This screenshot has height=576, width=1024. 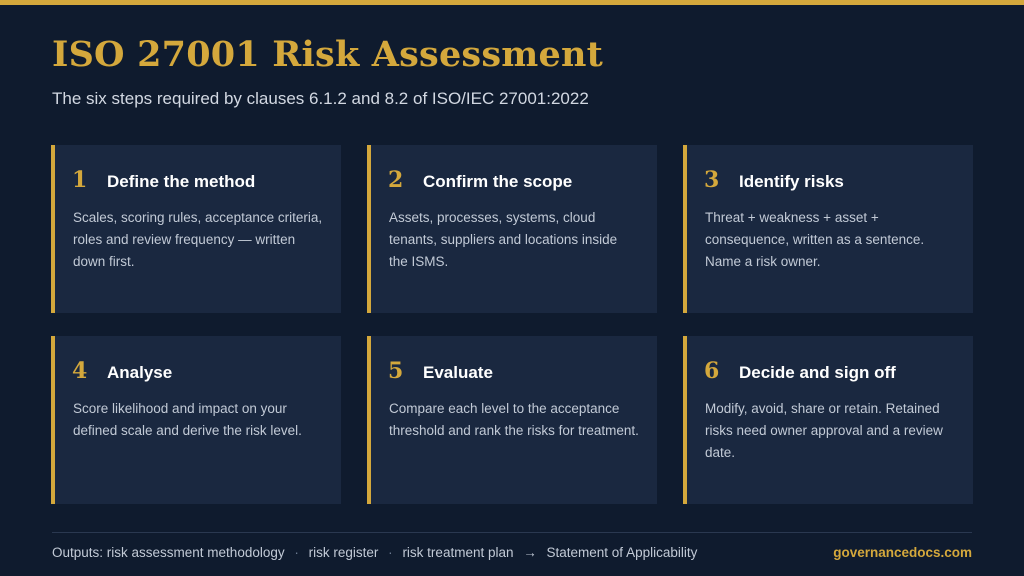 I want to click on footer-divider, so click(x=512, y=532).